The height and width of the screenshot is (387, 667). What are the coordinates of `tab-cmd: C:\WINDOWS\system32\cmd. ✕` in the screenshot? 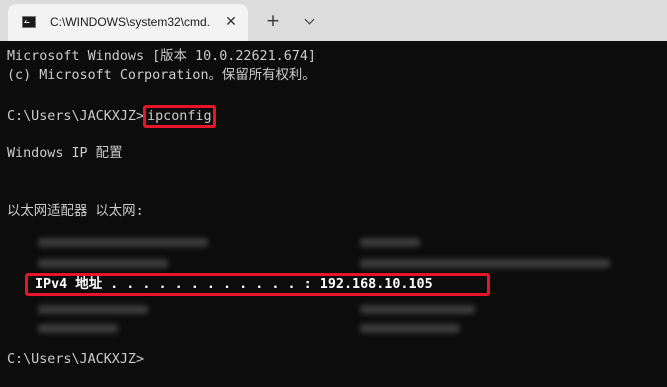 It's located at (128, 22).